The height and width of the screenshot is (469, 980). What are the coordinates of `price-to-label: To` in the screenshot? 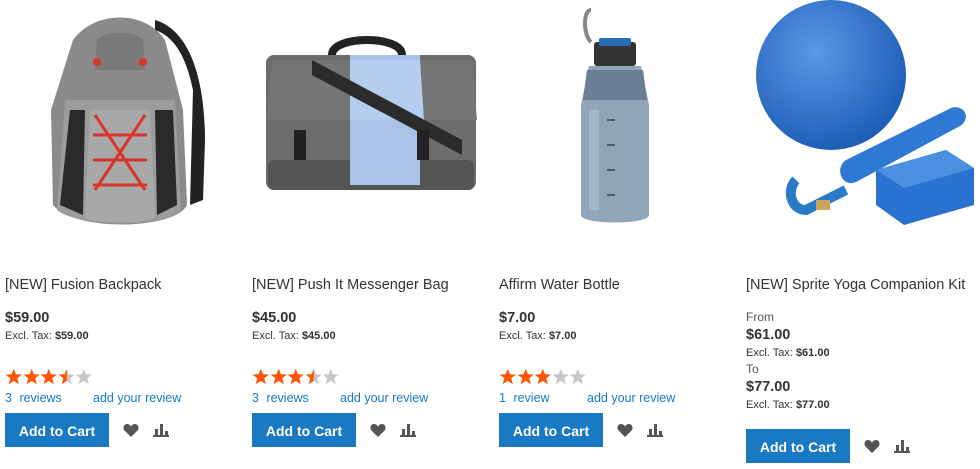 It's located at (752, 369).